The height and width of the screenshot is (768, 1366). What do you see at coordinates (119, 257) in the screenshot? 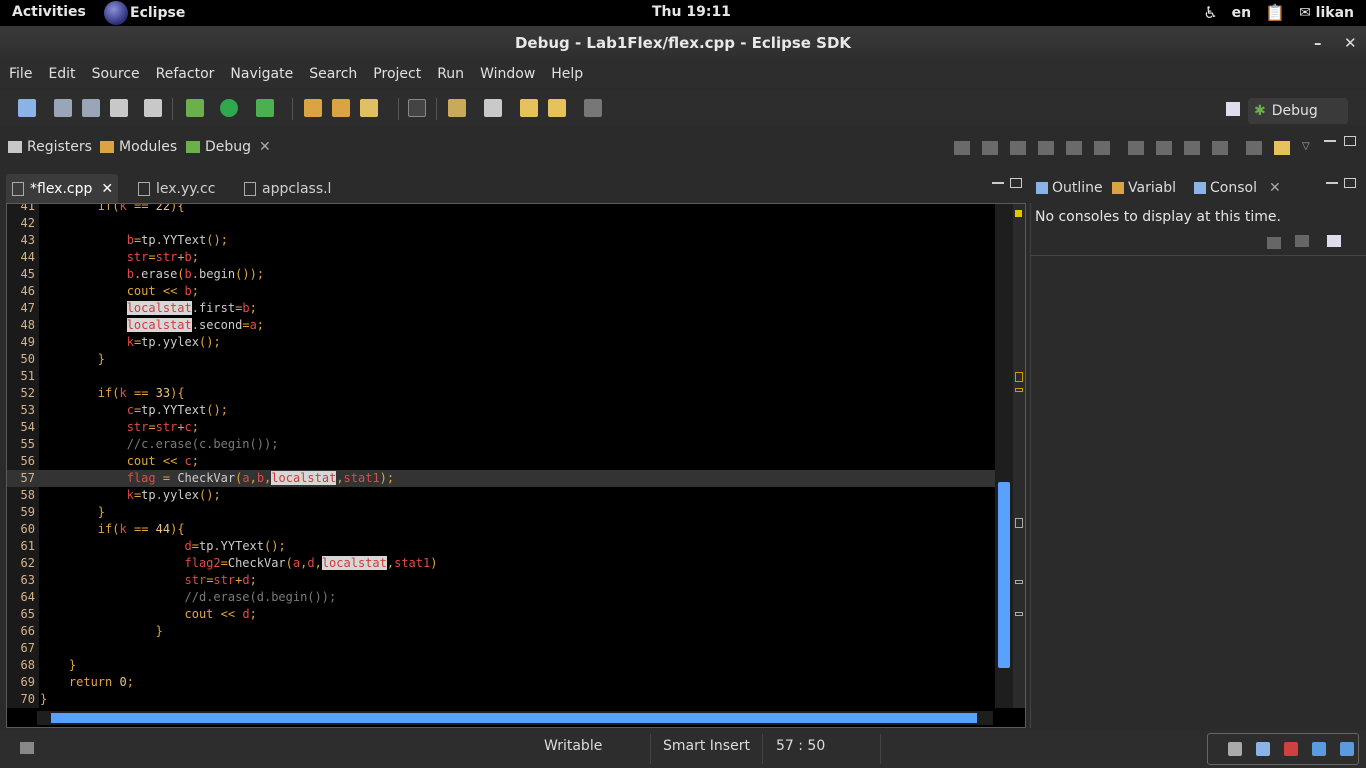
I see `line-text: str=str+b;` at bounding box center [119, 257].